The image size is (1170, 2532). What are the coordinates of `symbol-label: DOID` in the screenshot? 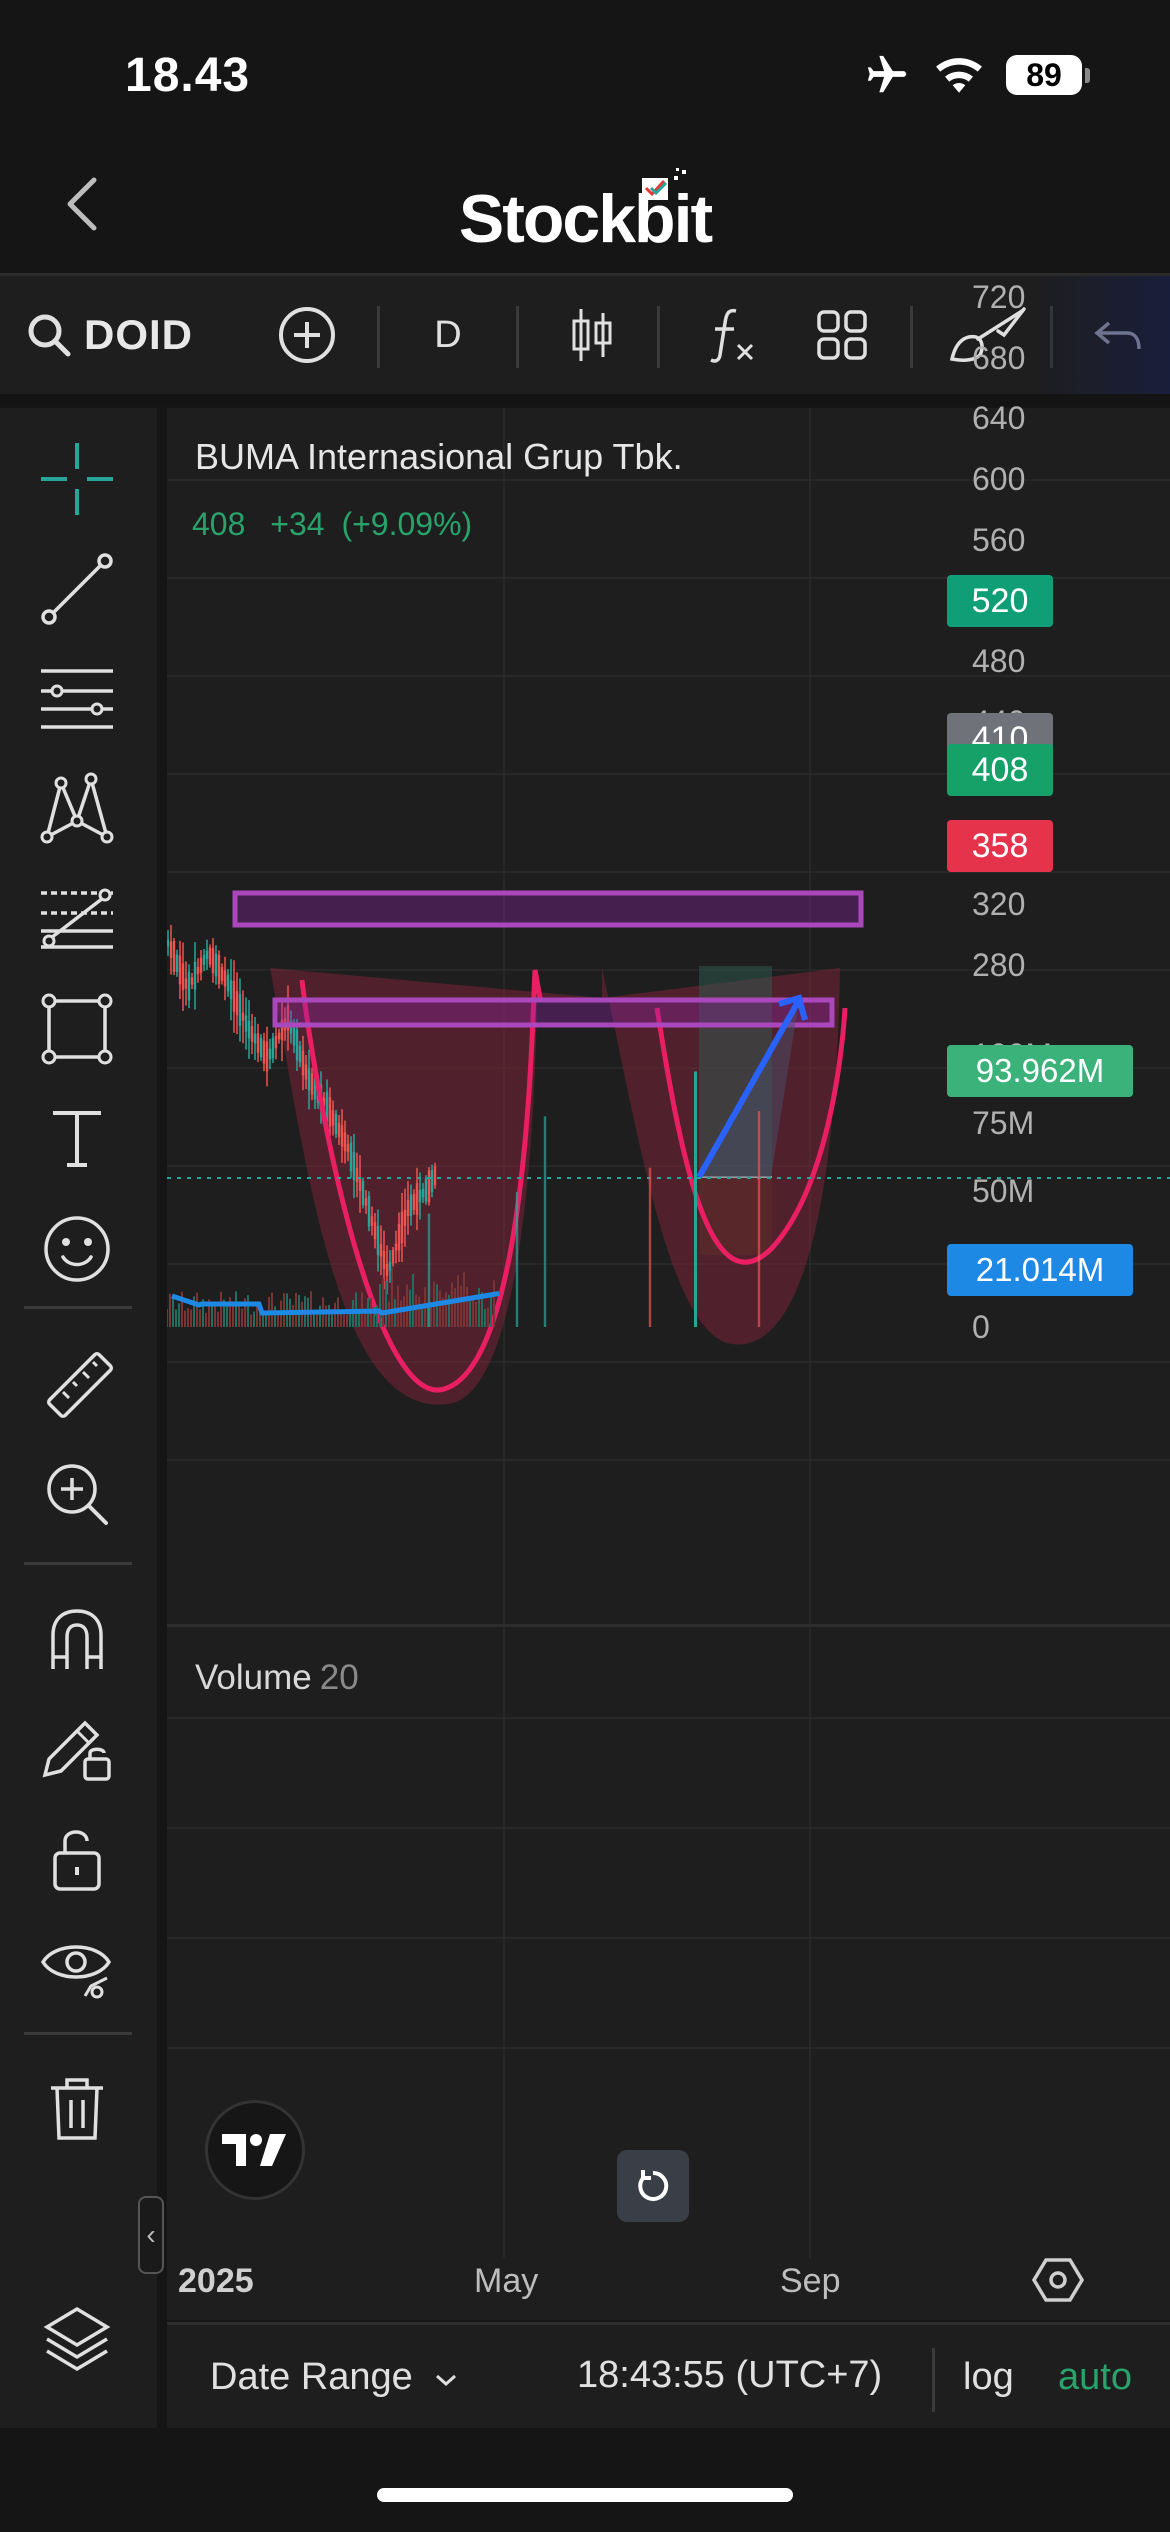 It's located at (138, 334).